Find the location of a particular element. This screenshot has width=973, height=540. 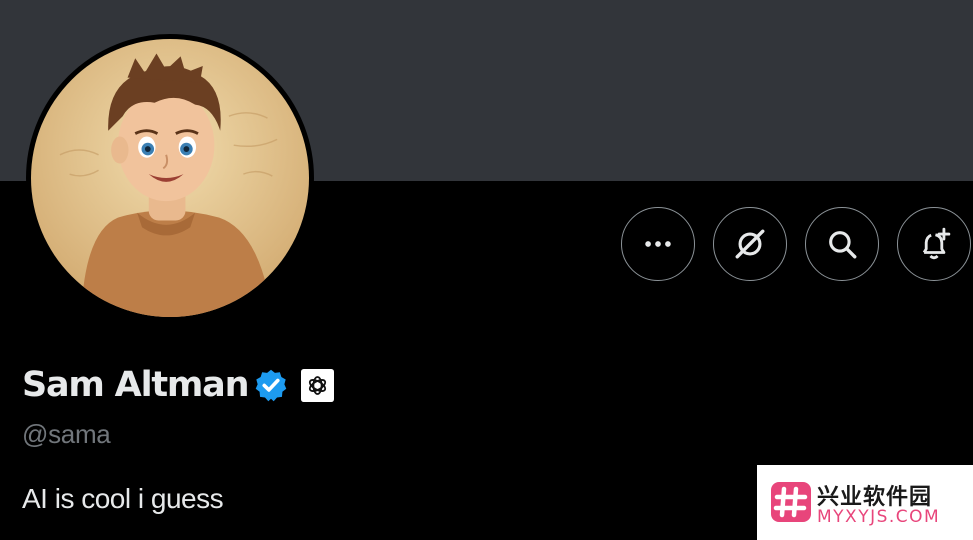

more-options-button is located at coordinates (658, 244).